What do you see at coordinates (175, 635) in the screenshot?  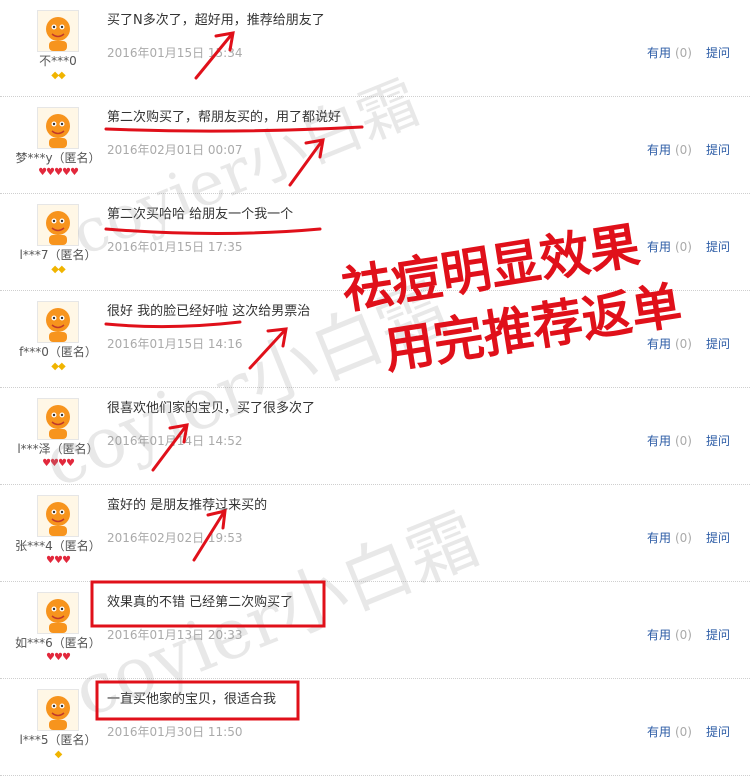 I see `review-date: 2016年01月13日 20:33` at bounding box center [175, 635].